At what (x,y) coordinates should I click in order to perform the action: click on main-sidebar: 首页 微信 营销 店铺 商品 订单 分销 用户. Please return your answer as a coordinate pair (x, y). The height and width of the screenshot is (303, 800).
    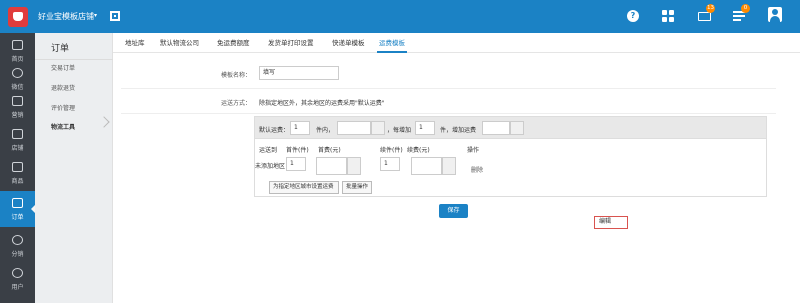
    Looking at the image, I should click on (17, 168).